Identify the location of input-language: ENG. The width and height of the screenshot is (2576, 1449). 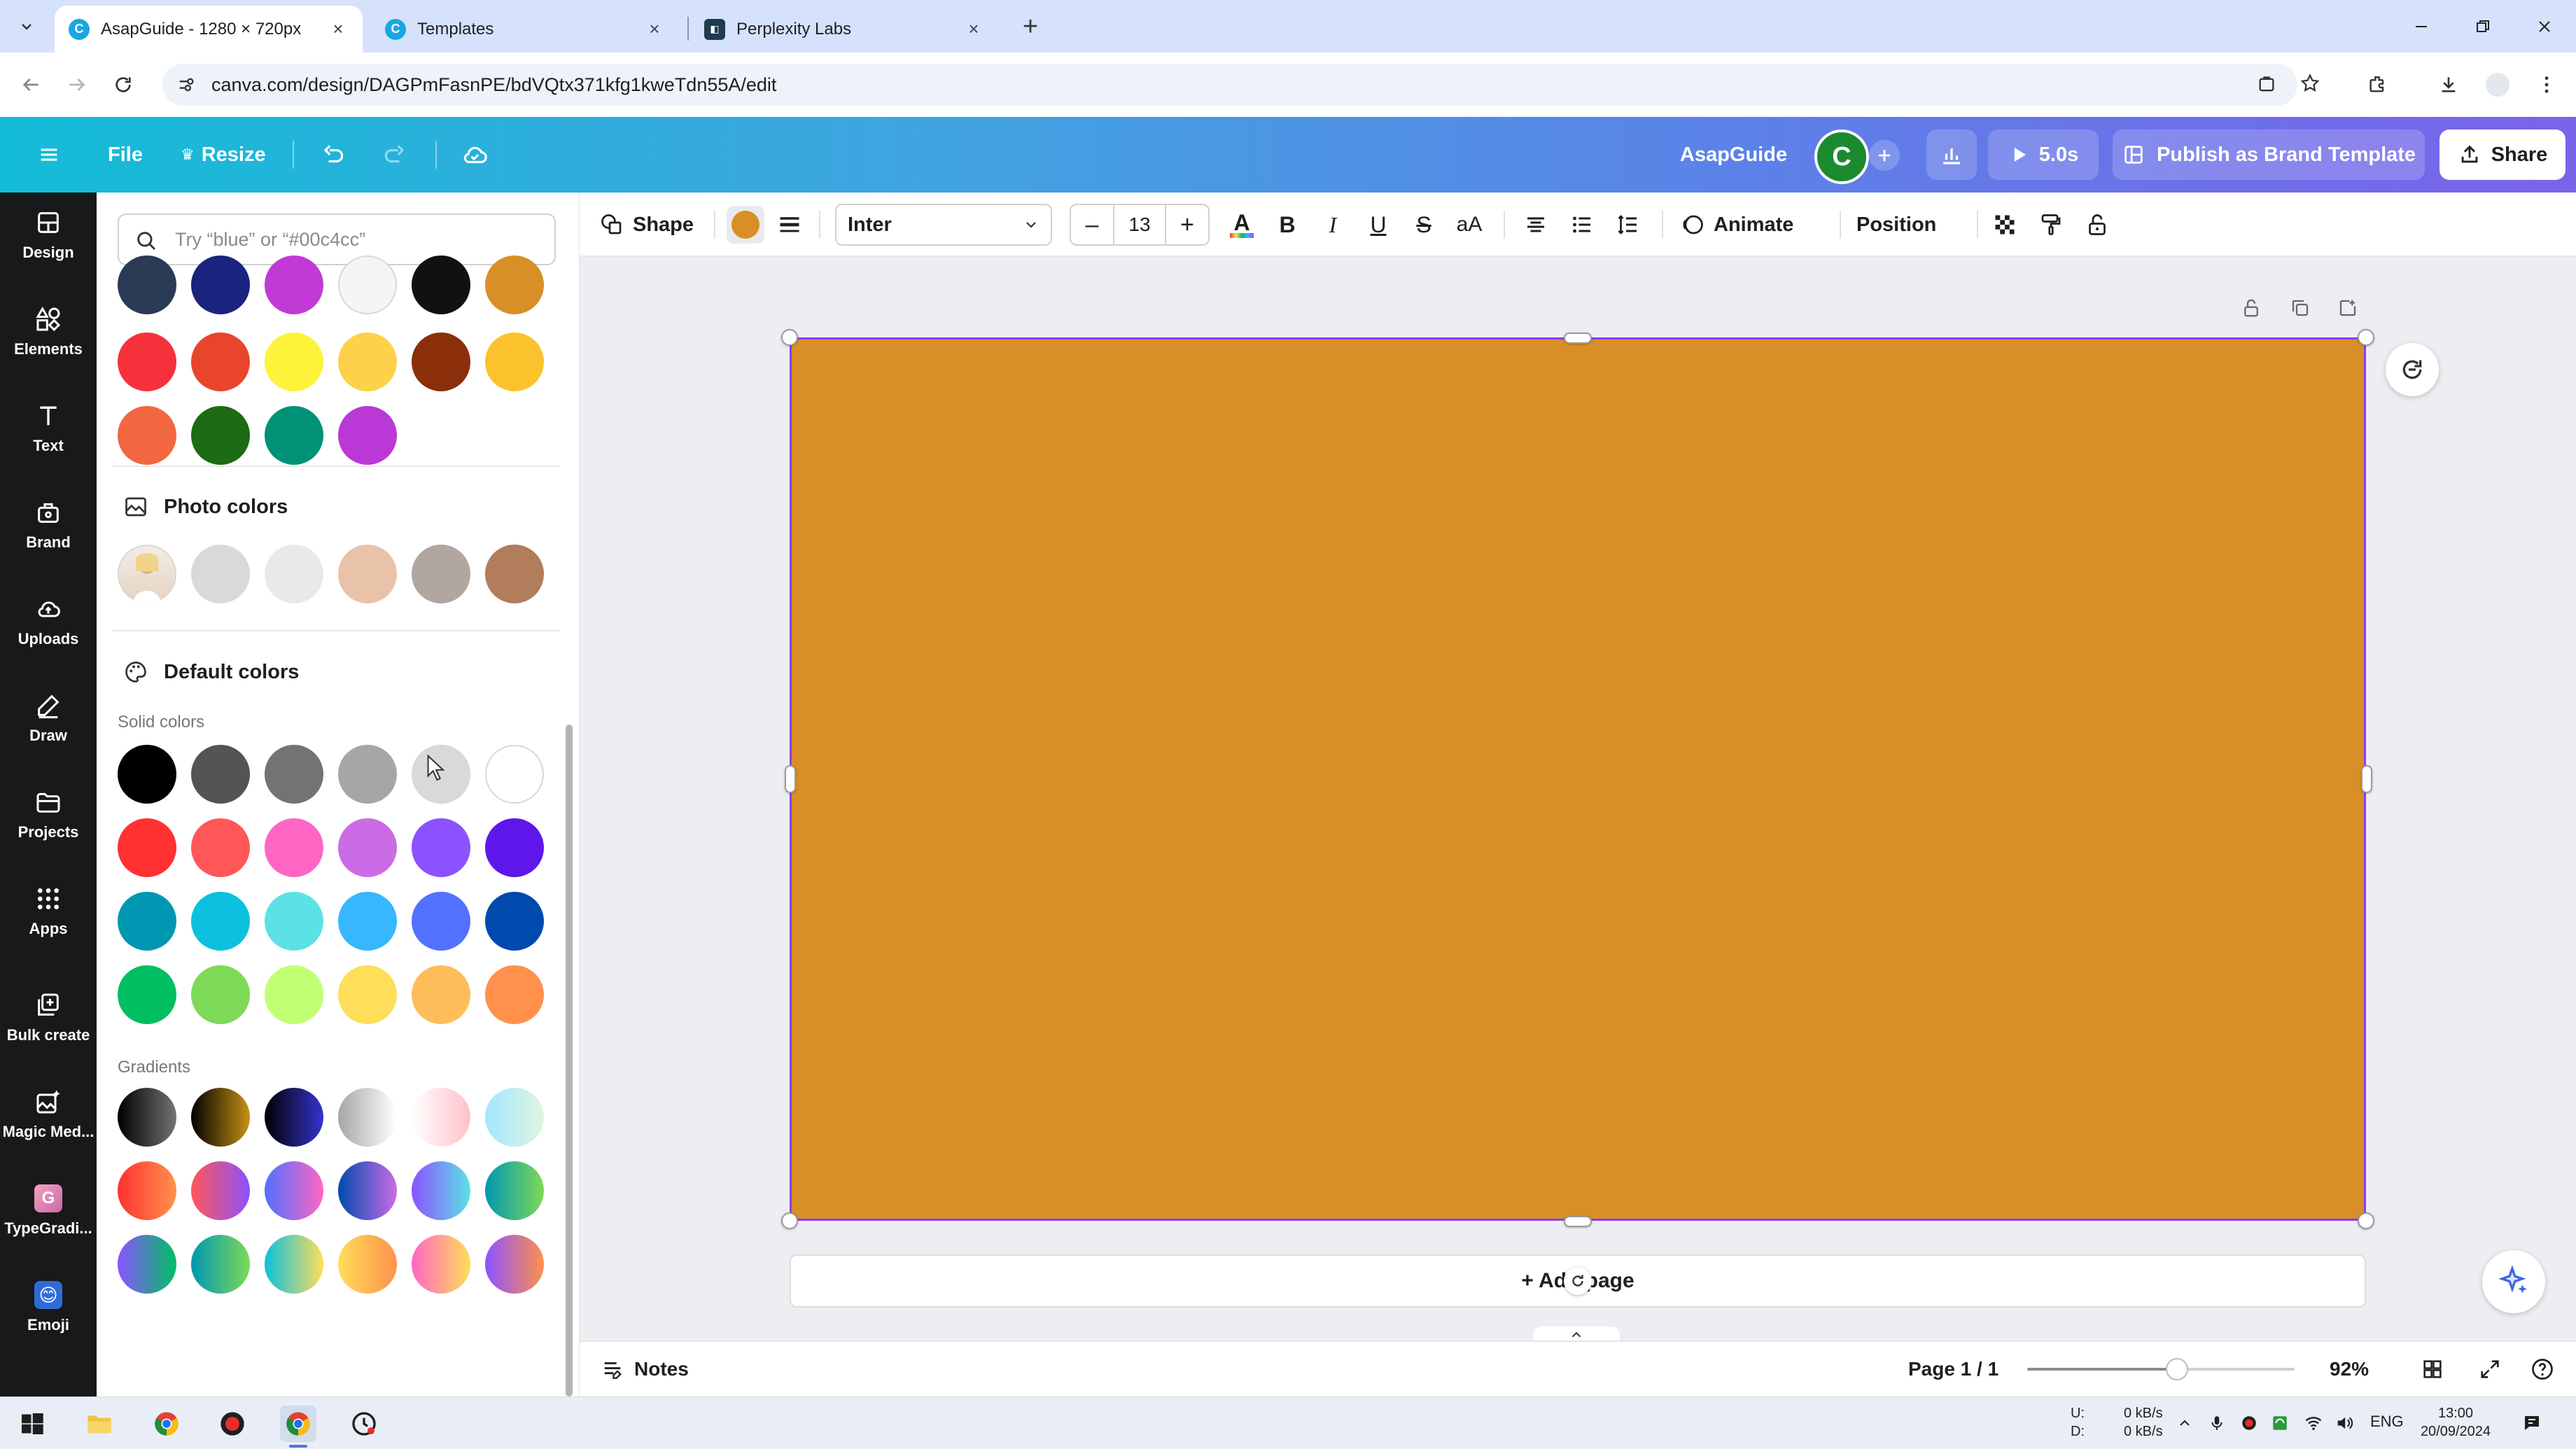
(2387, 1422).